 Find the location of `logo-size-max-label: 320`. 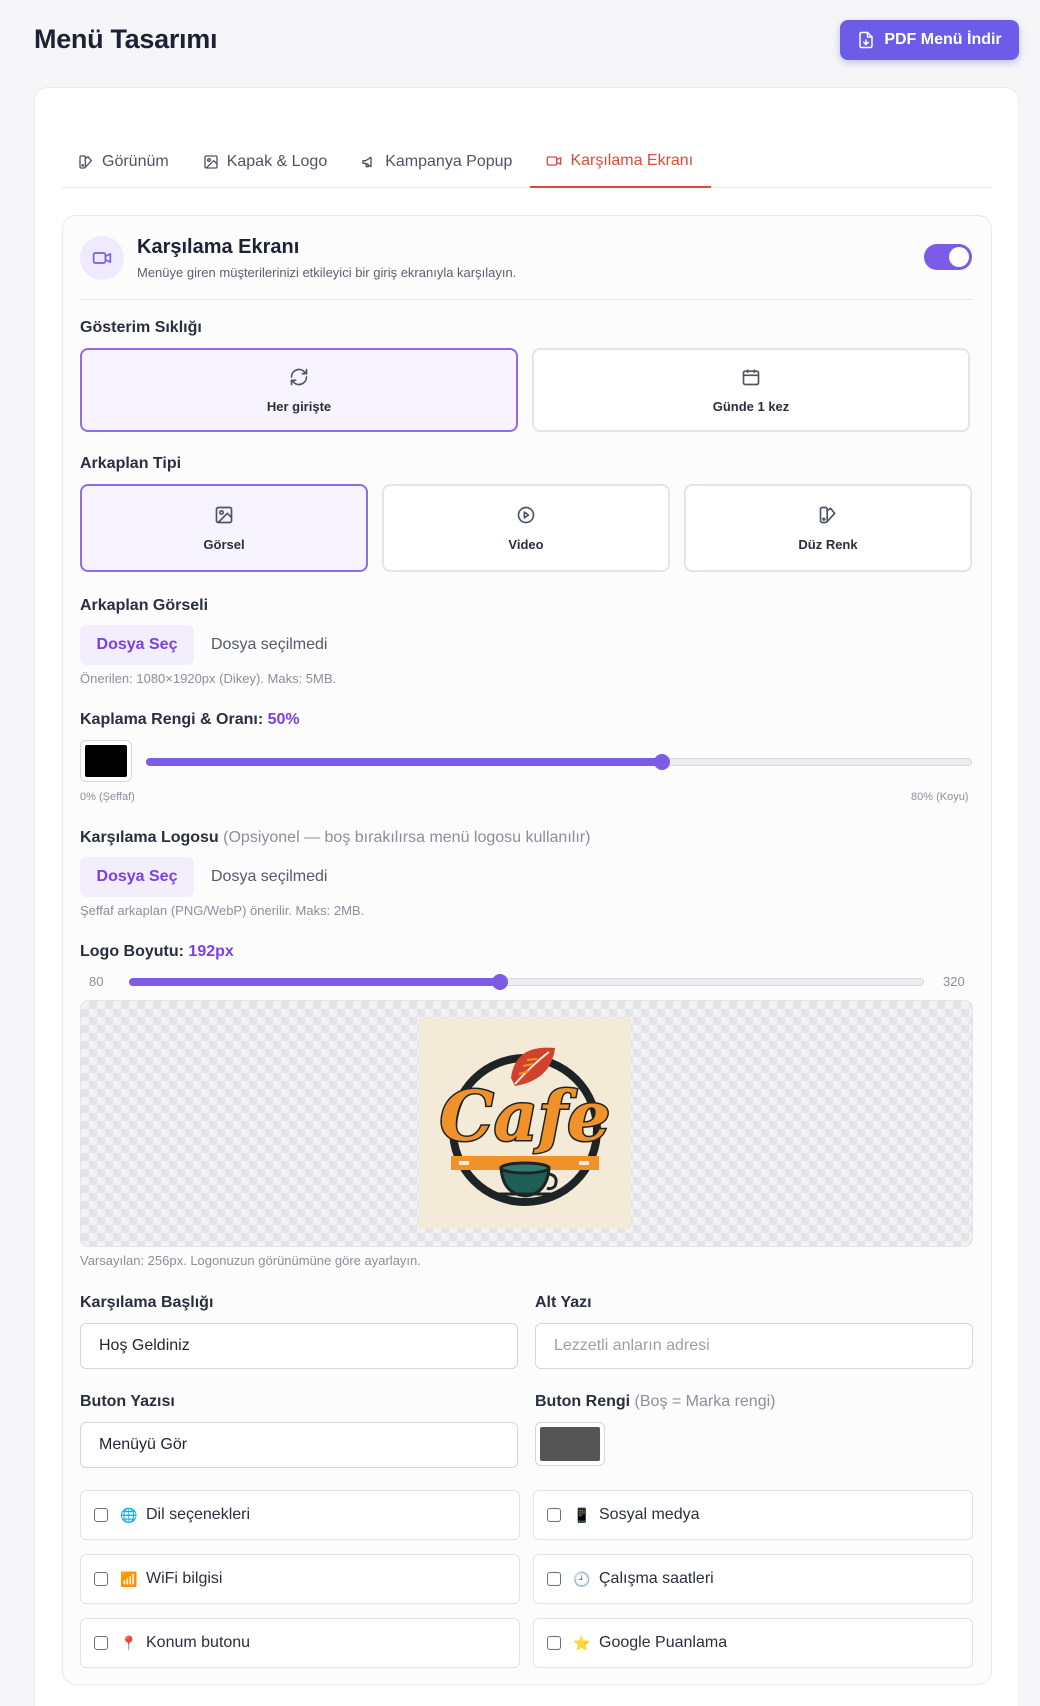

logo-size-max-label: 320 is located at coordinates (954, 981).